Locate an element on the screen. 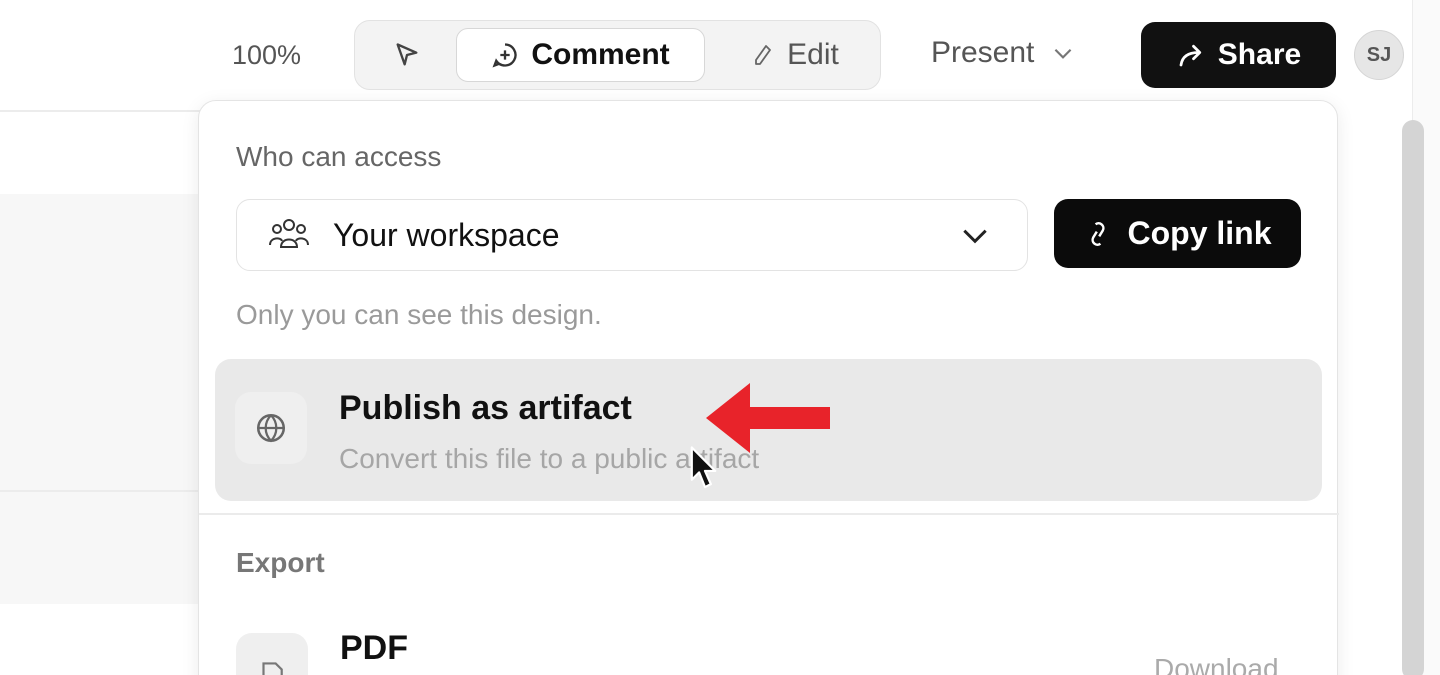 Image resolution: width=1440 pixels, height=675 pixels. share-button: Share is located at coordinates (1238, 55).